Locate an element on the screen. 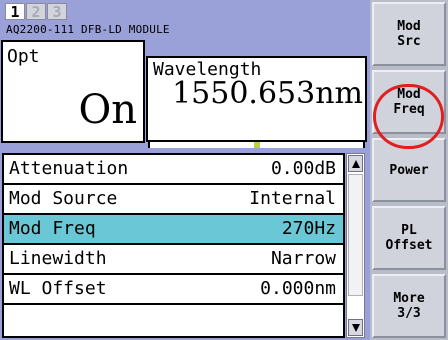  scroll-up-button is located at coordinates (355, 163).